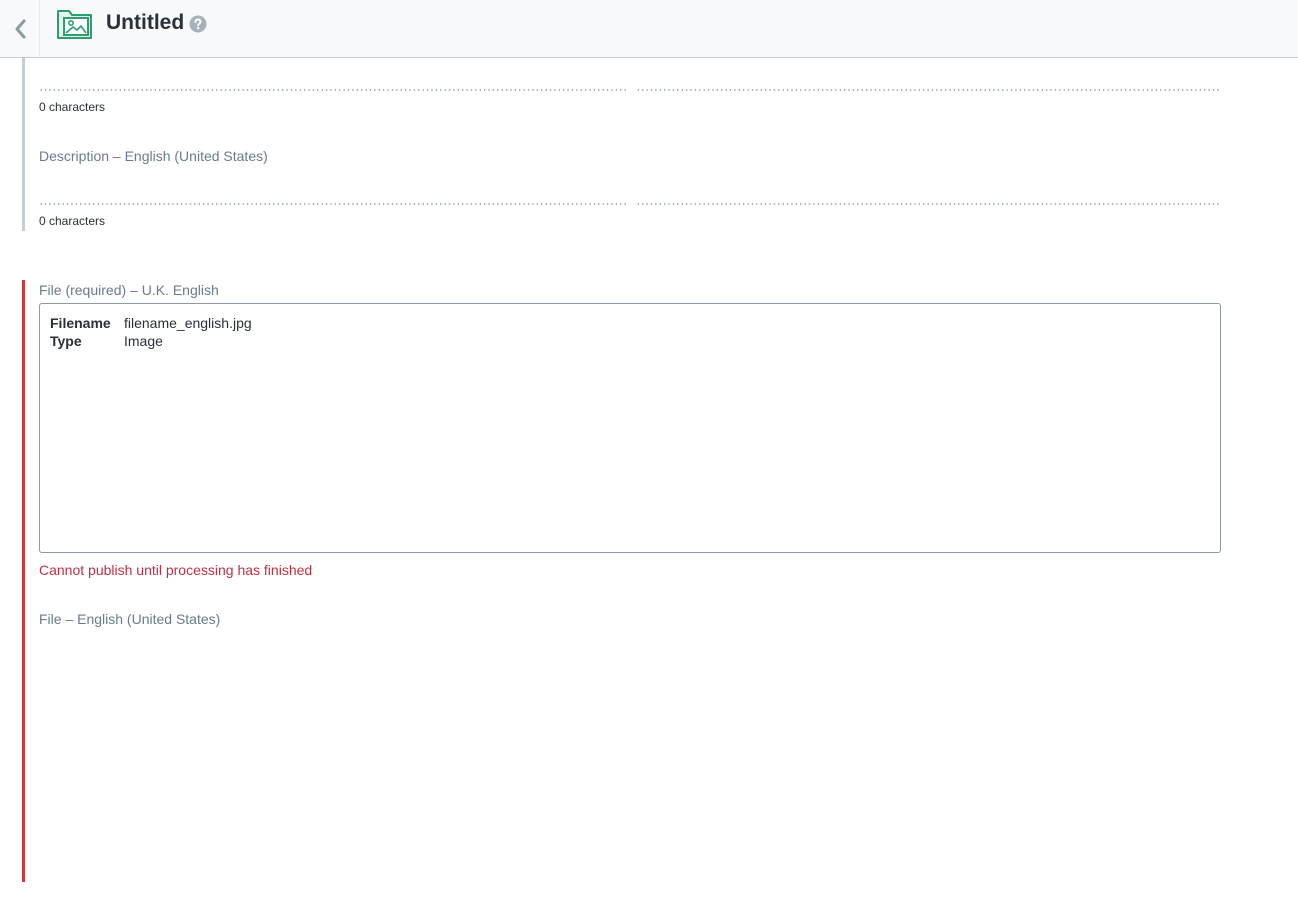  Describe the element at coordinates (74, 24) in the screenshot. I see `asset-image-icon` at that location.